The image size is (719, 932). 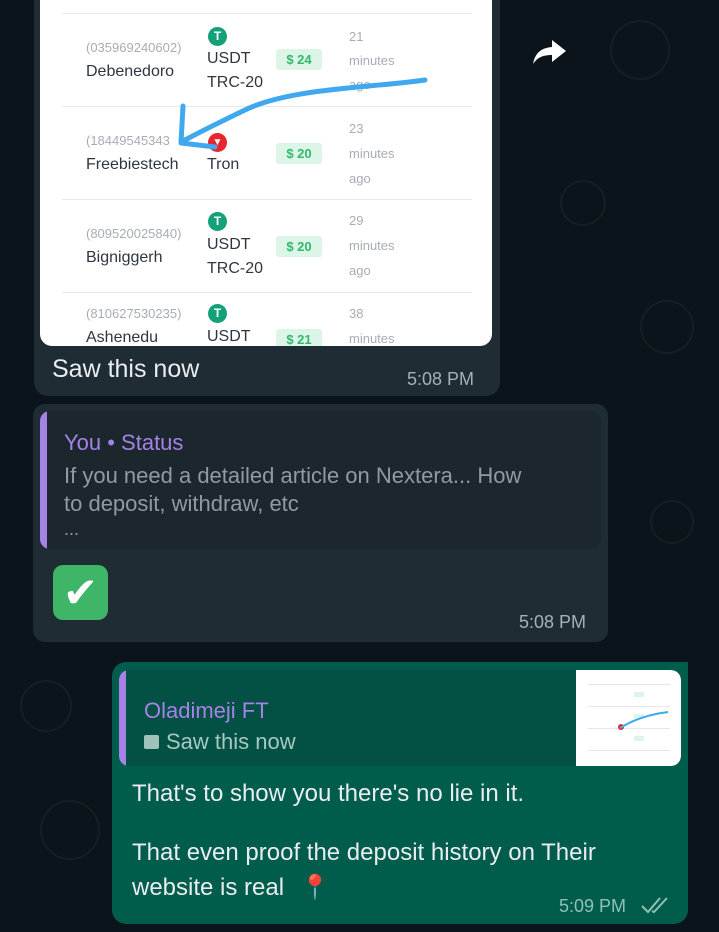 I want to click on message-text: website is real, so click(x=208, y=887).